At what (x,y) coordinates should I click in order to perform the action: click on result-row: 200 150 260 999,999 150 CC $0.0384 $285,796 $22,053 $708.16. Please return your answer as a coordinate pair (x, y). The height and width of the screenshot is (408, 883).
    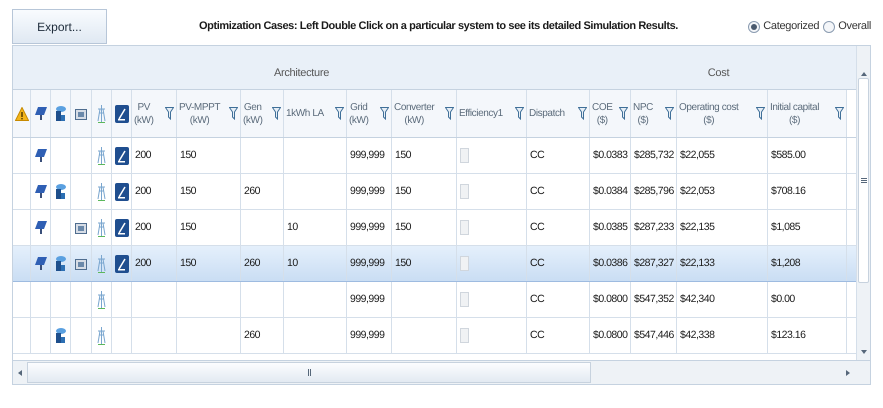
    Looking at the image, I should click on (434, 192).